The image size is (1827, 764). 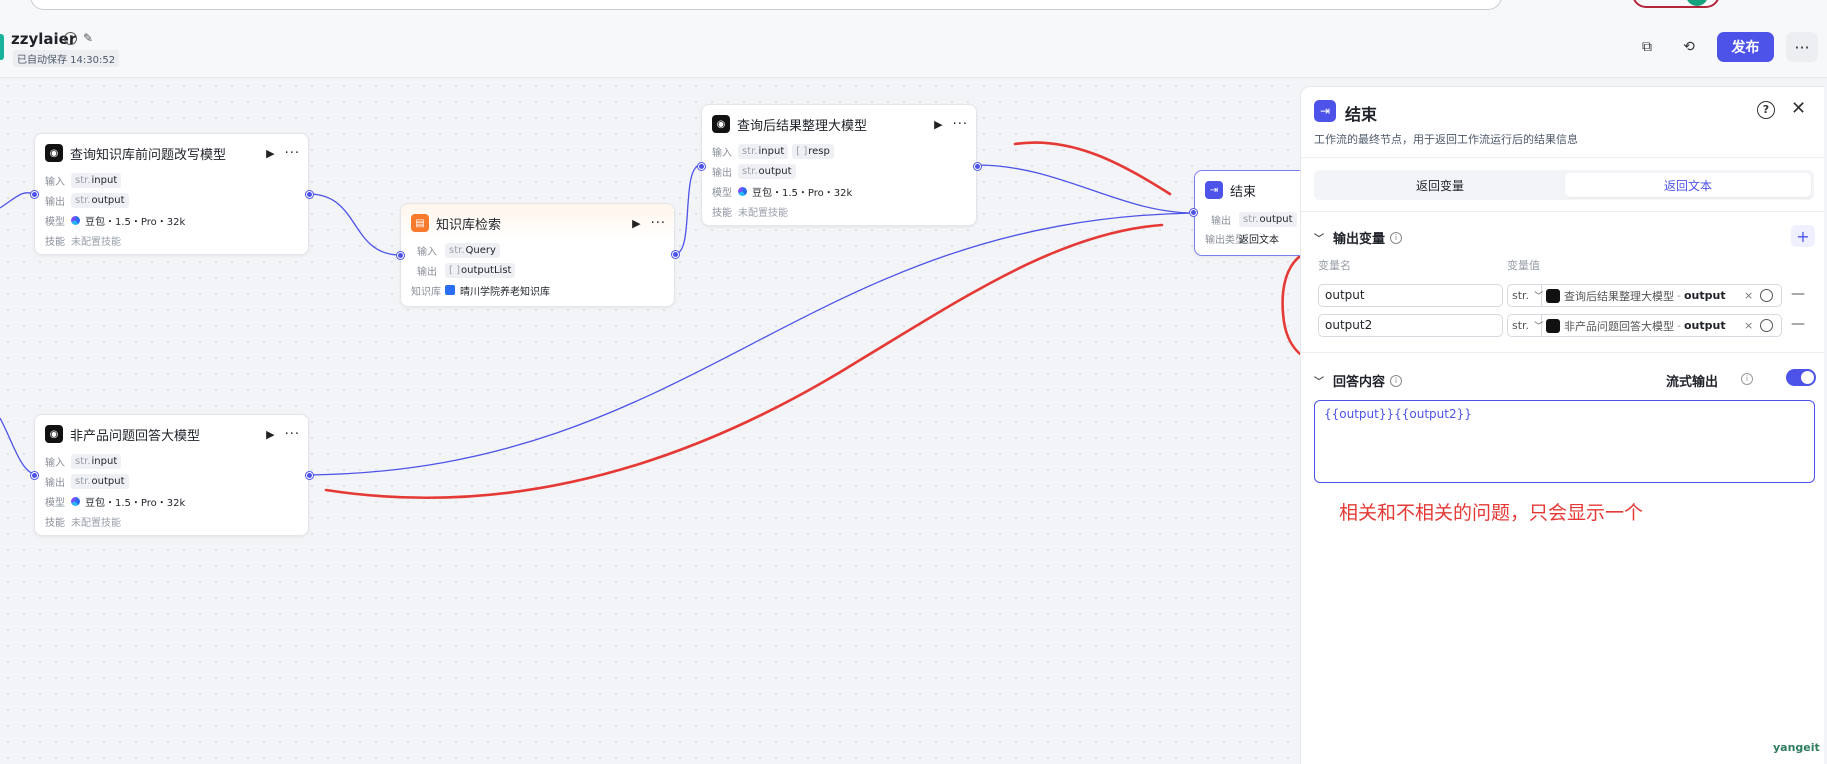 I want to click on knowledge-base-icon: ▤, so click(x=420, y=223).